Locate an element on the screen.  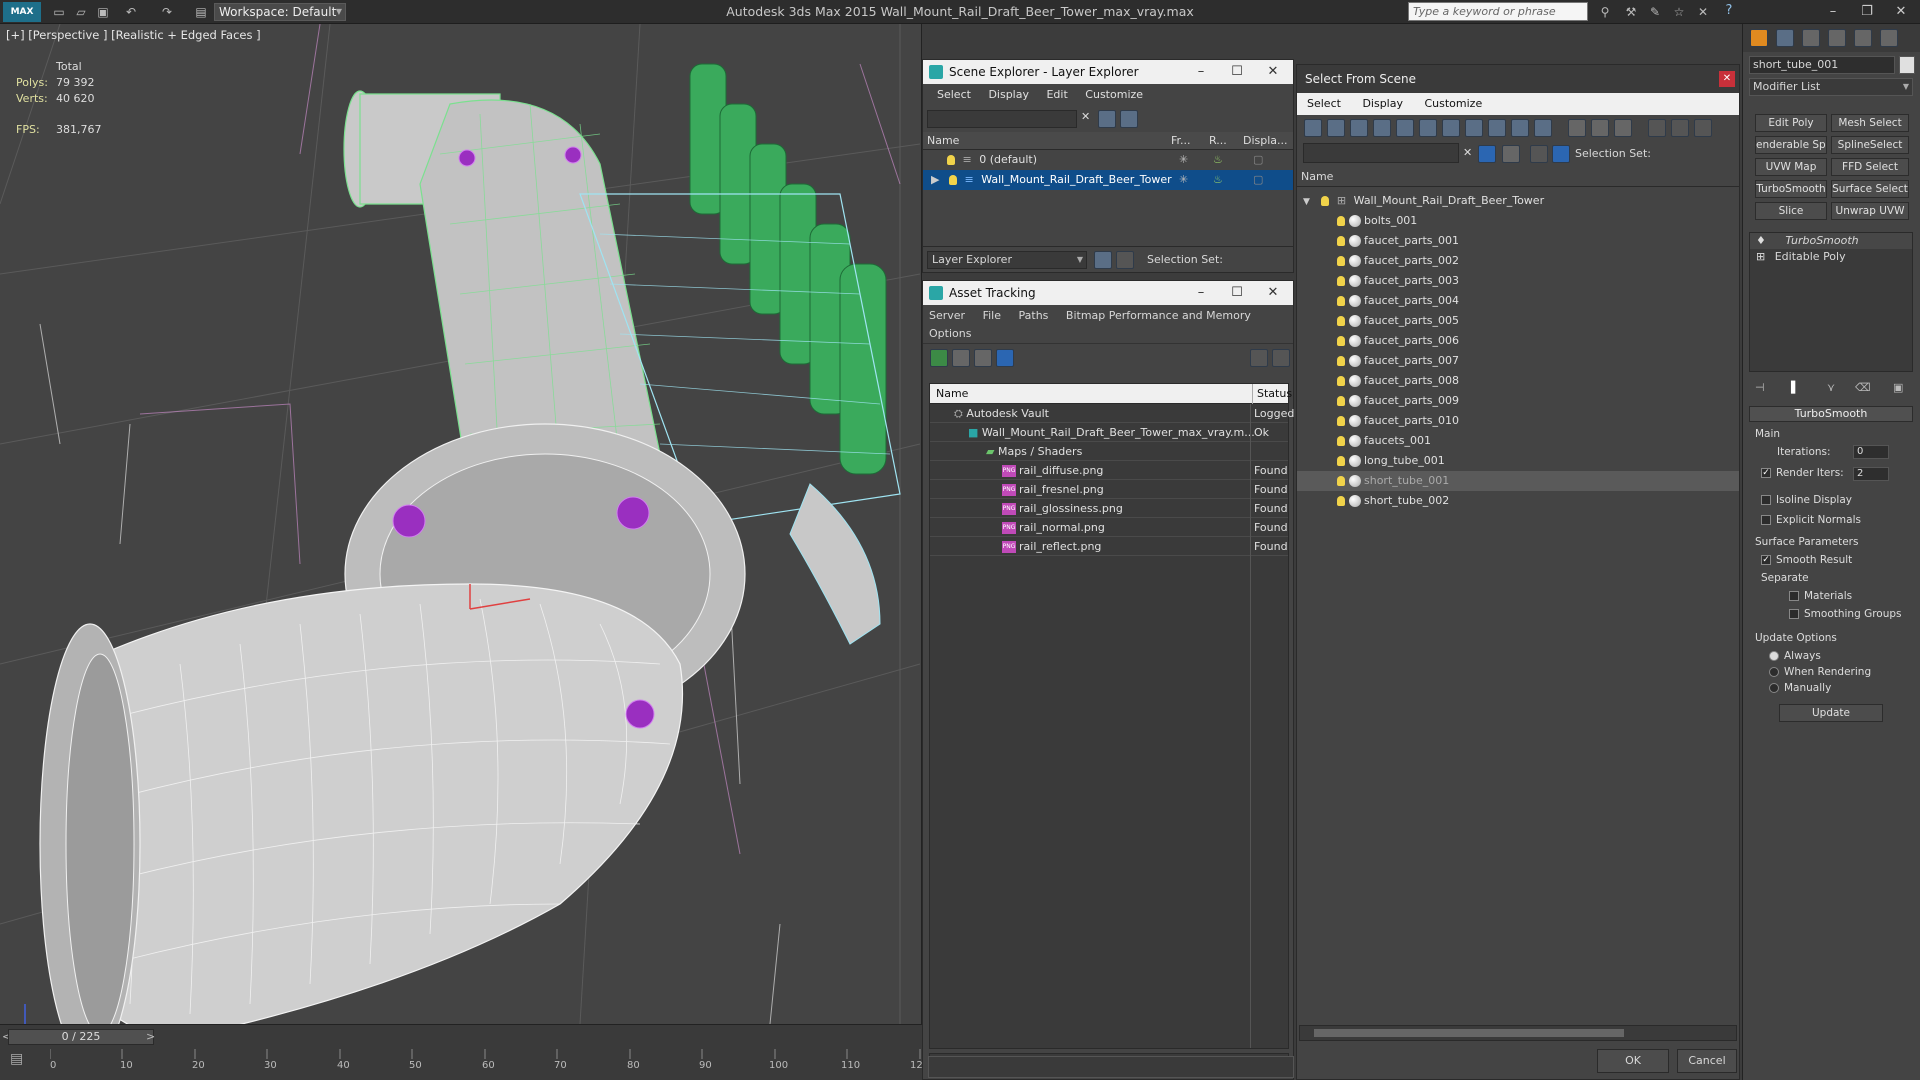
tree-root: ▼ ⊞ Wall_Mount_Rail_Draft_Beer_Tower is located at coordinates (1518, 201).